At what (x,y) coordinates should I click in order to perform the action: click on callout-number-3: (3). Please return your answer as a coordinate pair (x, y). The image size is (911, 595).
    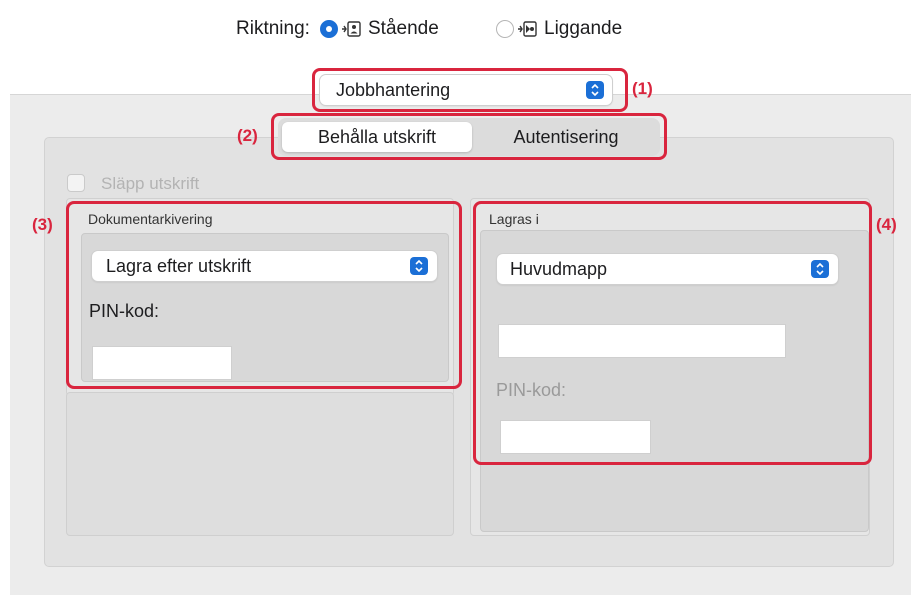
    Looking at the image, I should click on (42, 224).